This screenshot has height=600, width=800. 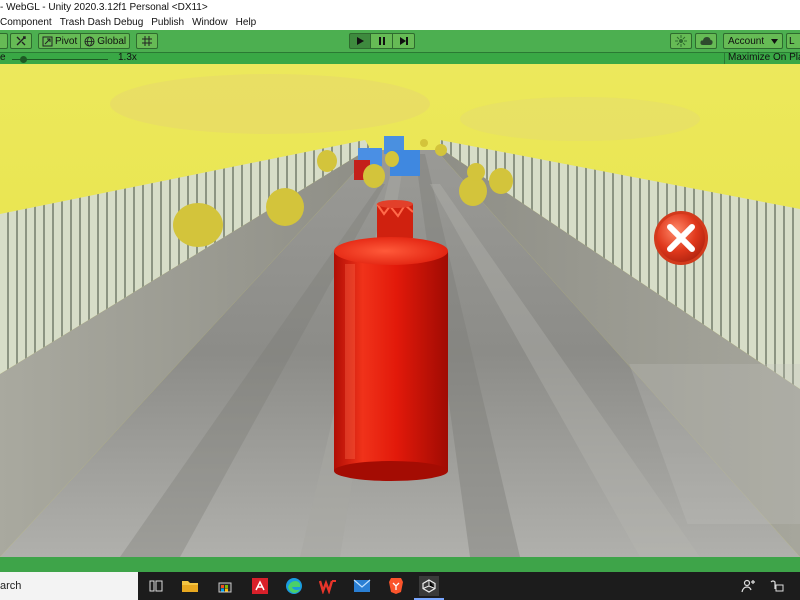 I want to click on player-character, so click(x=391, y=359).